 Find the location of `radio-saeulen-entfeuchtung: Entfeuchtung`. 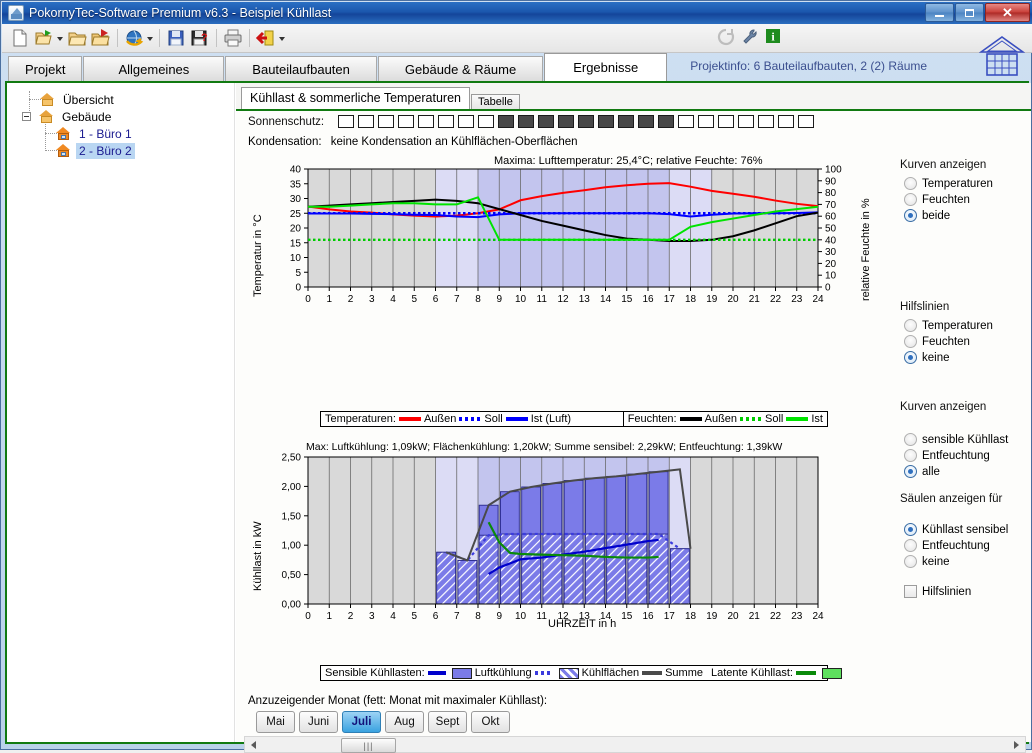

radio-saeulen-entfeuchtung: Entfeuchtung is located at coordinates (947, 545).